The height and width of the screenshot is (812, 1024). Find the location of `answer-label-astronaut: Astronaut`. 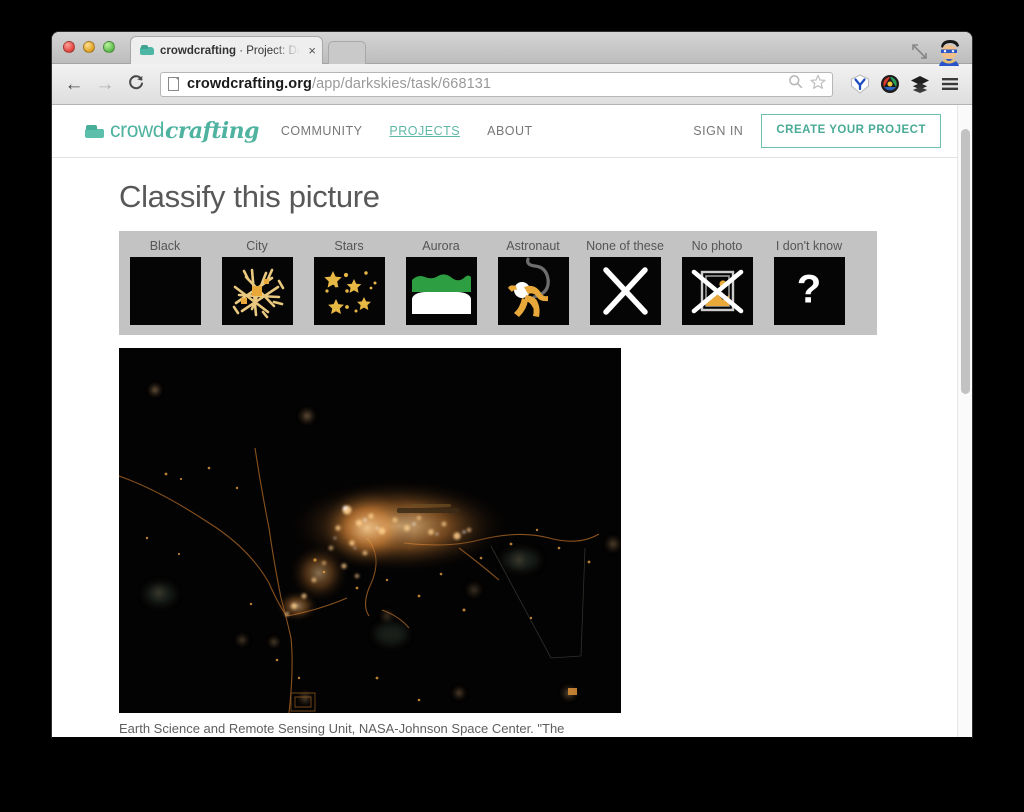

answer-label-astronaut: Astronaut is located at coordinates (533, 246).